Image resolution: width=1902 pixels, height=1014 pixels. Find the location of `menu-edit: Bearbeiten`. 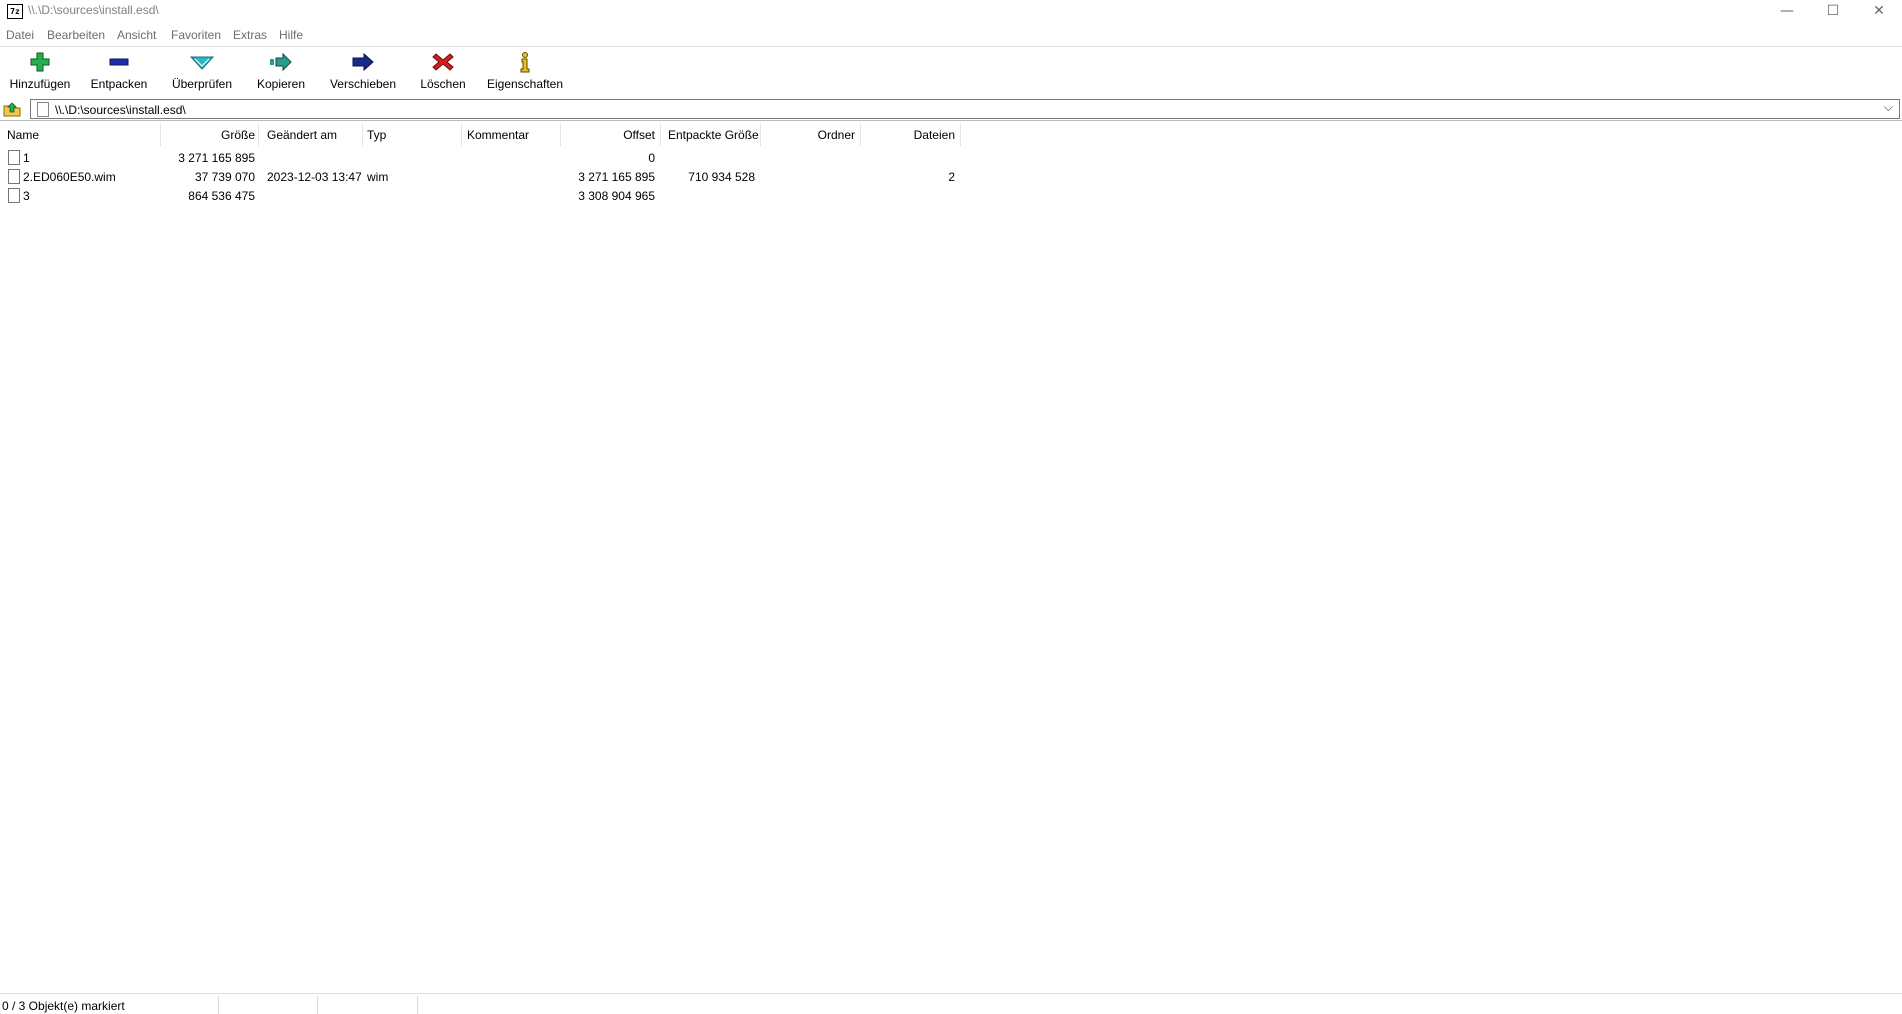

menu-edit: Bearbeiten is located at coordinates (76, 35).